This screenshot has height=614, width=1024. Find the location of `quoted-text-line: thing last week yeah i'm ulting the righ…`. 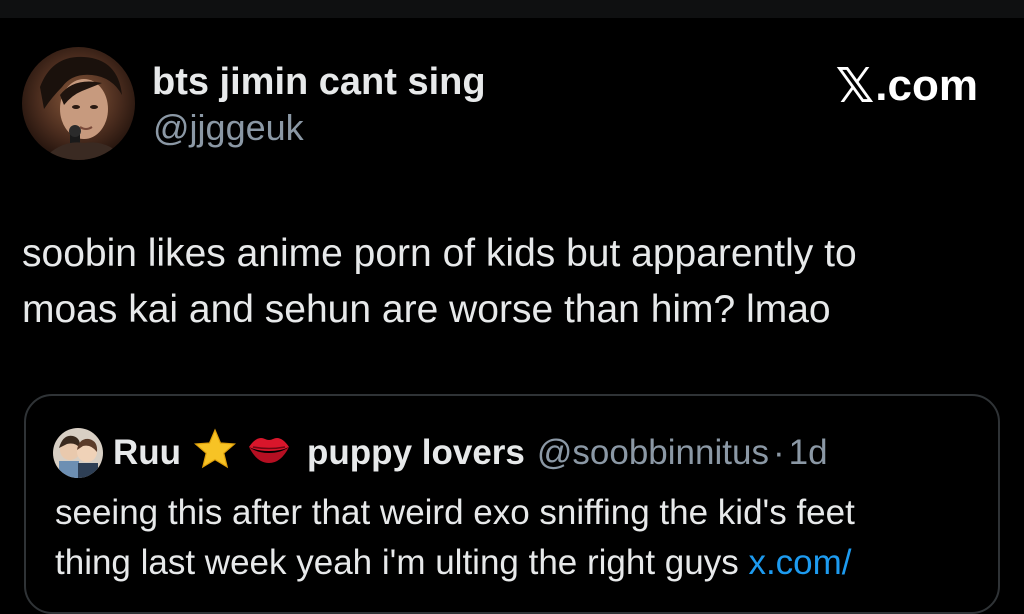

quoted-text-line: thing last week yeah i'm ulting the righ… is located at coordinates (525, 563).